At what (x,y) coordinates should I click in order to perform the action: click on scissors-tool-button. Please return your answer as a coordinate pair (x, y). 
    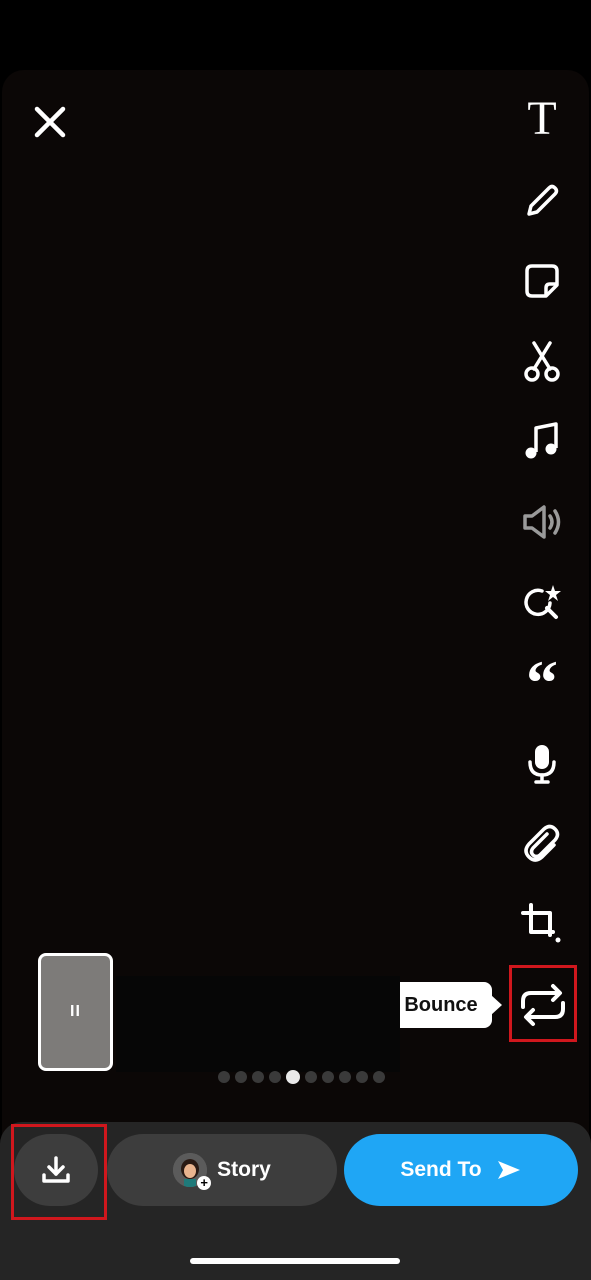
    Looking at the image, I should click on (542, 361).